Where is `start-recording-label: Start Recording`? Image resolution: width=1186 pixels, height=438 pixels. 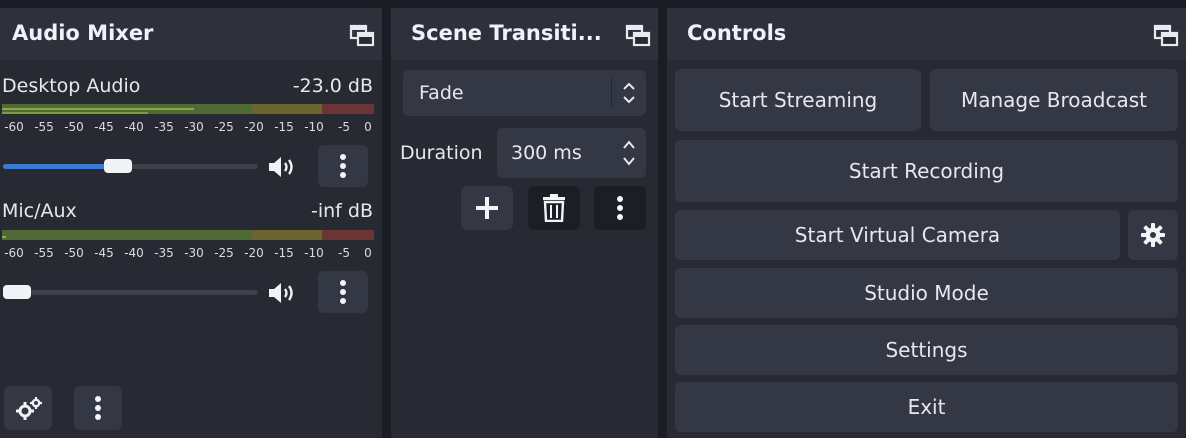
start-recording-label: Start Recording is located at coordinates (926, 171).